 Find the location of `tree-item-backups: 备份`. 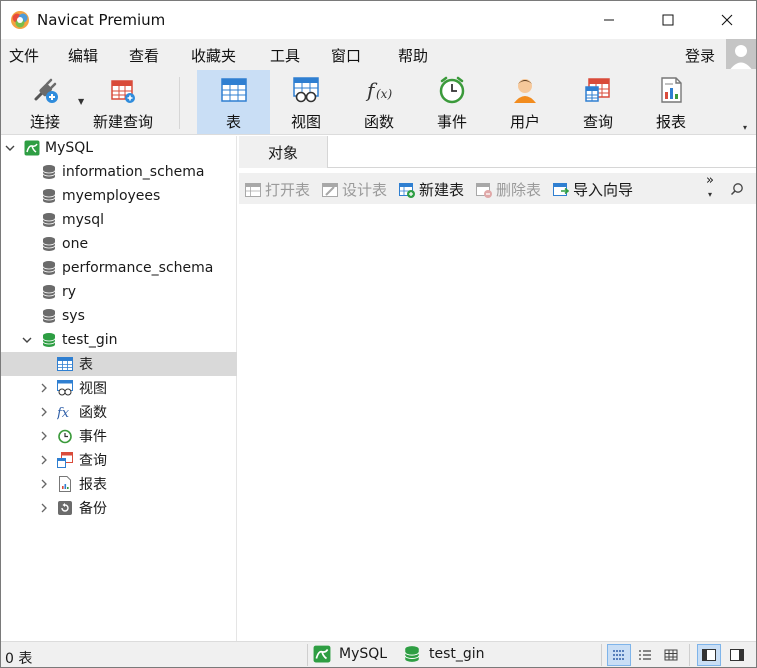

tree-item-backups: 备份 is located at coordinates (119, 508).